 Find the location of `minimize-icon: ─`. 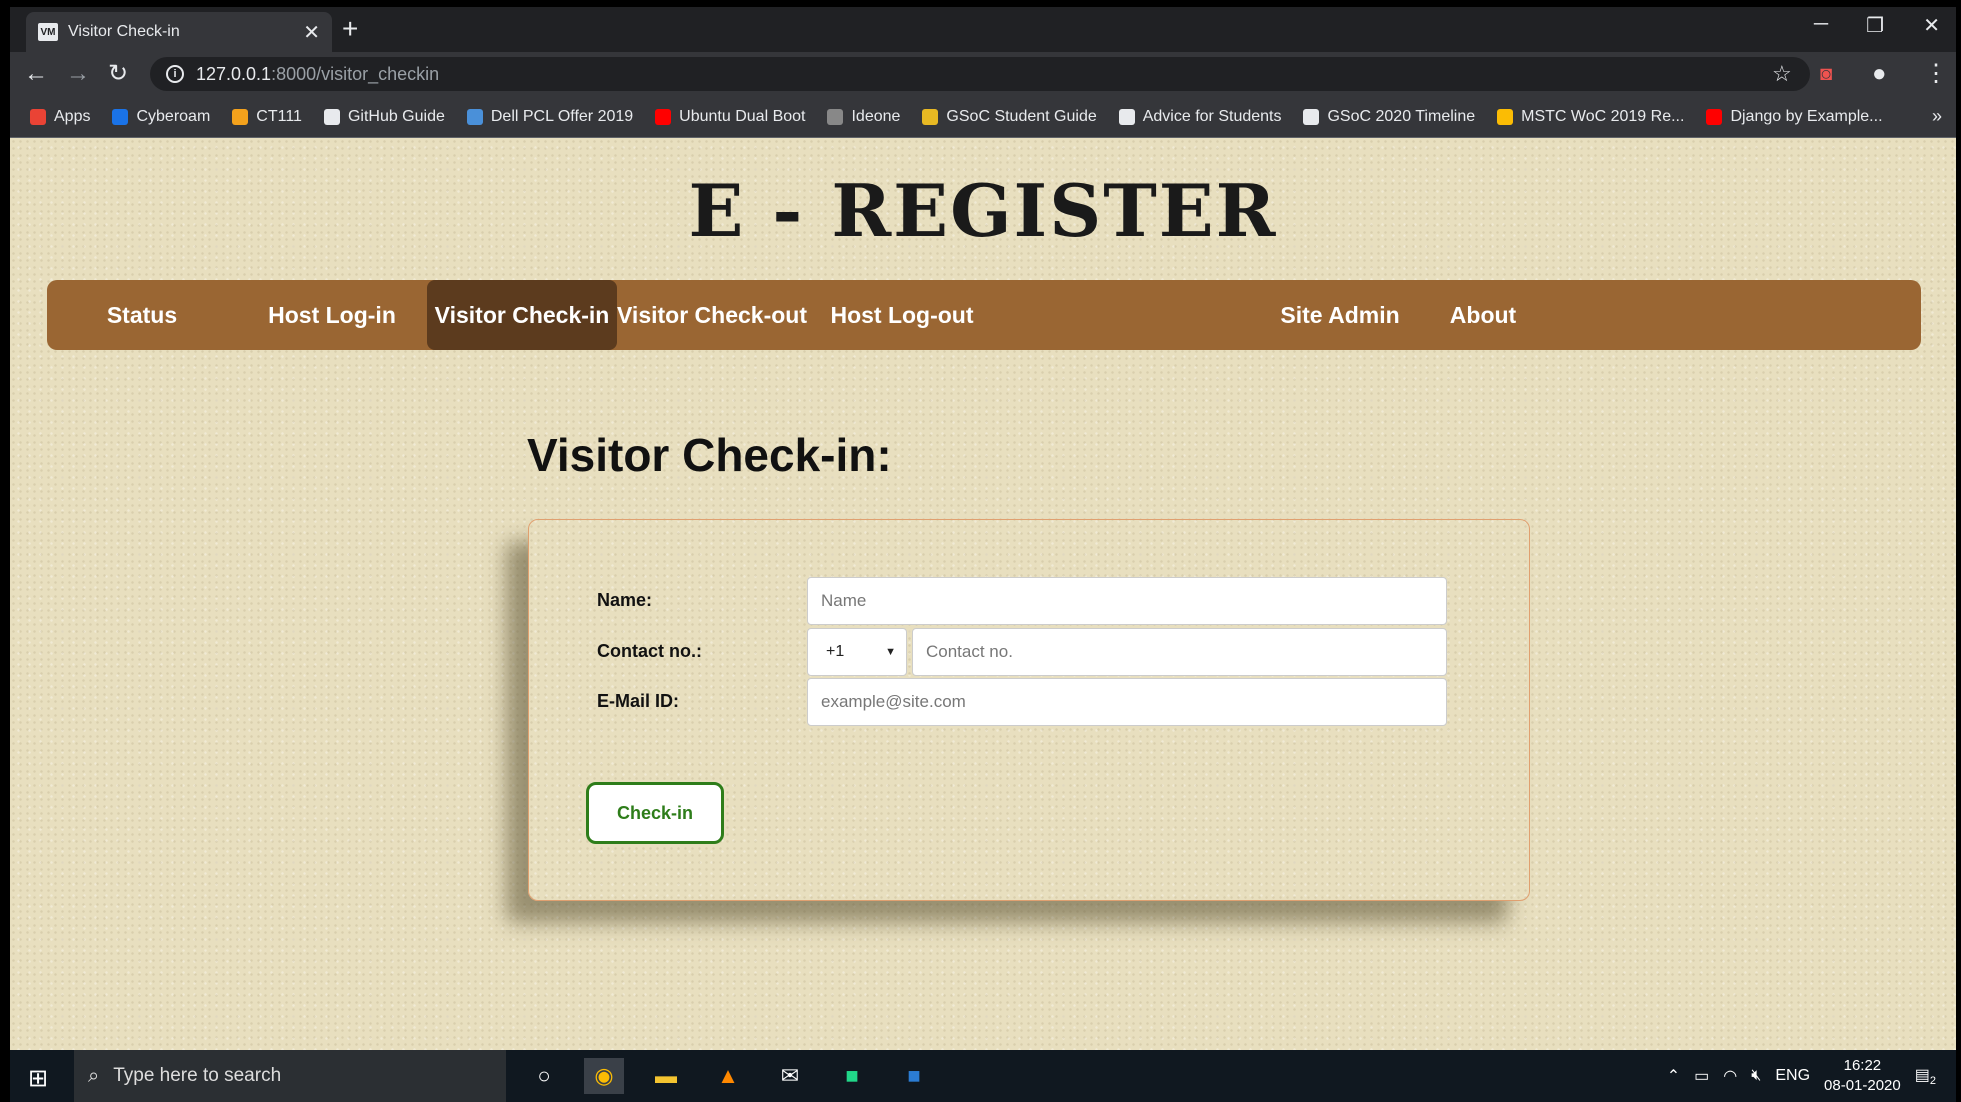

minimize-icon: ─ is located at coordinates (1821, 24).